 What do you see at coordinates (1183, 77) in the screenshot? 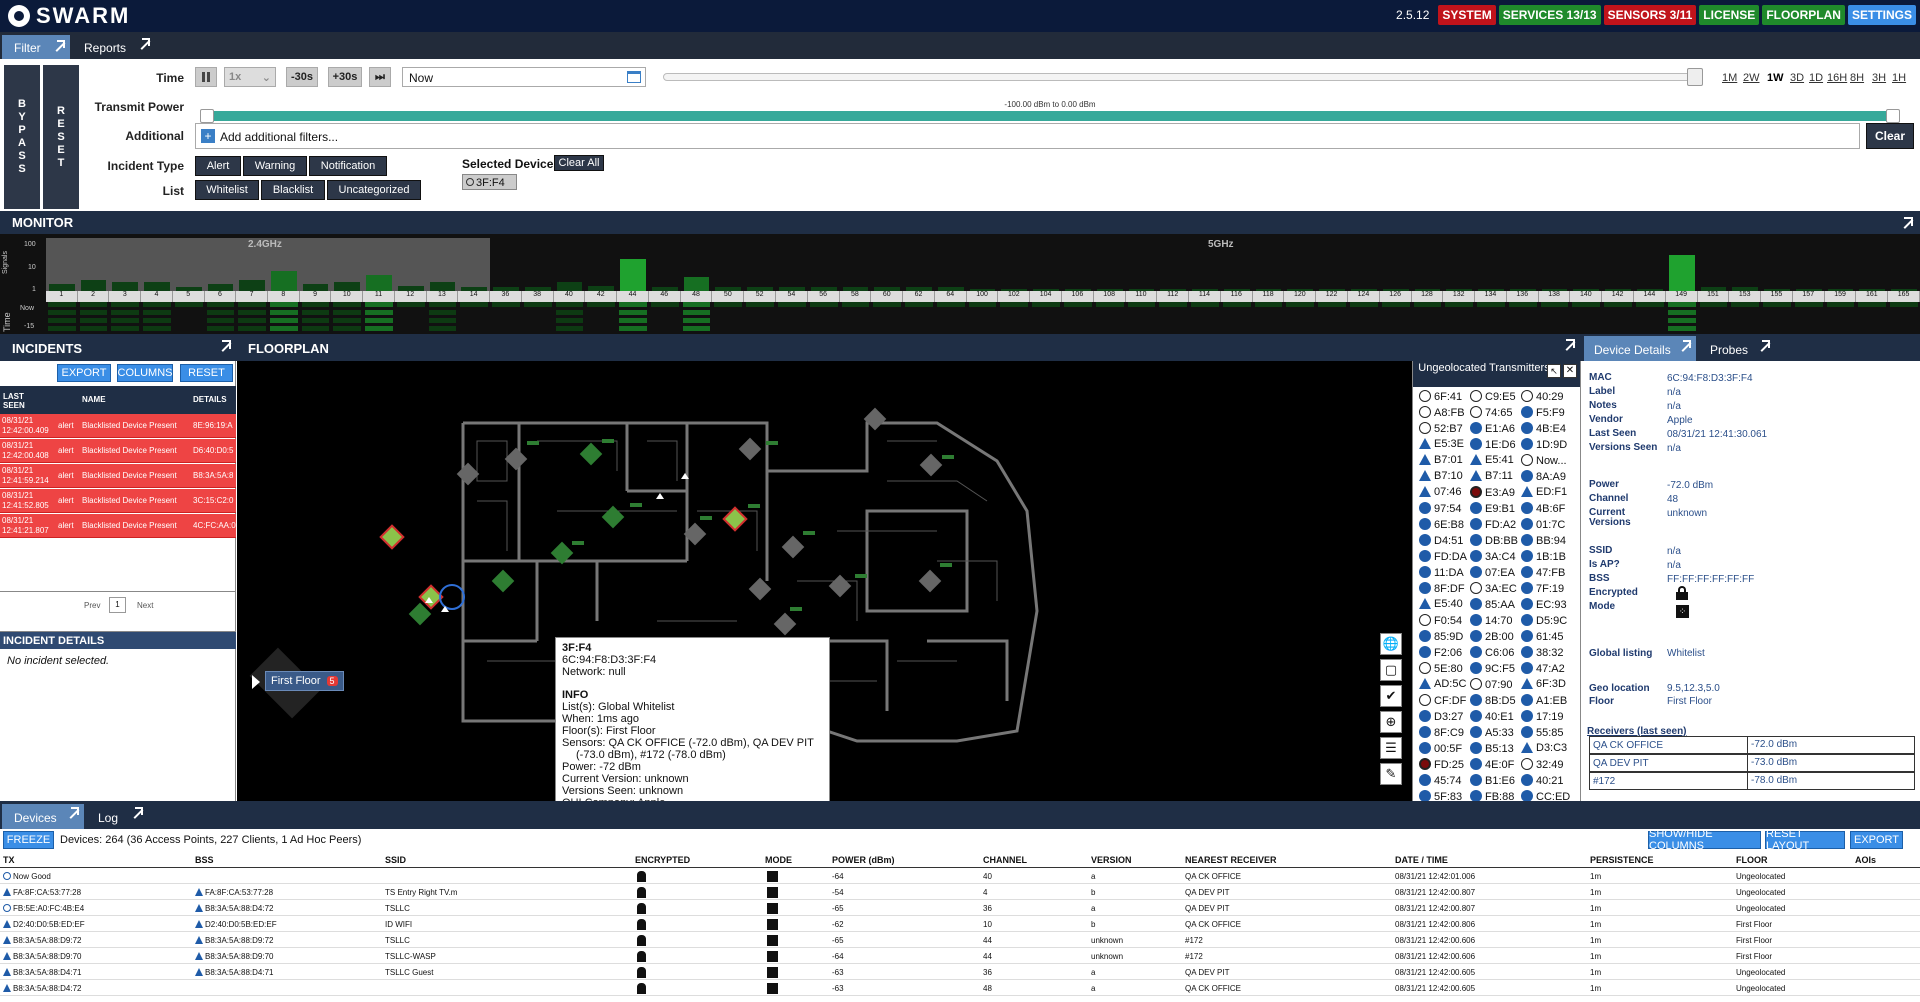
I see `time-slider` at bounding box center [1183, 77].